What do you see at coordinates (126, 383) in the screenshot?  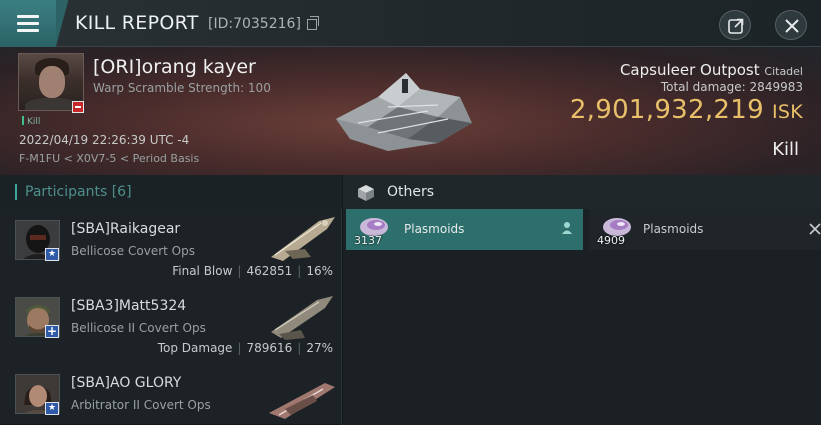 I see `participant-name: [SBA]AO GLORY` at bounding box center [126, 383].